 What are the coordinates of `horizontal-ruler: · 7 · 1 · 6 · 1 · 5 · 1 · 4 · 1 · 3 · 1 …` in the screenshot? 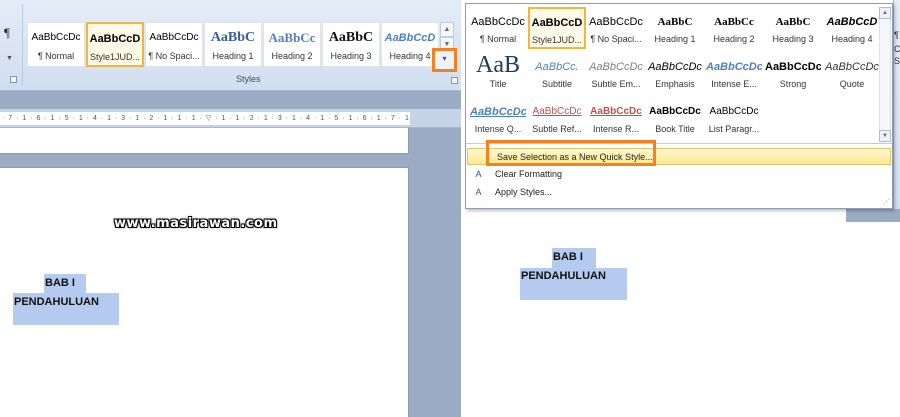 It's located at (230, 118).